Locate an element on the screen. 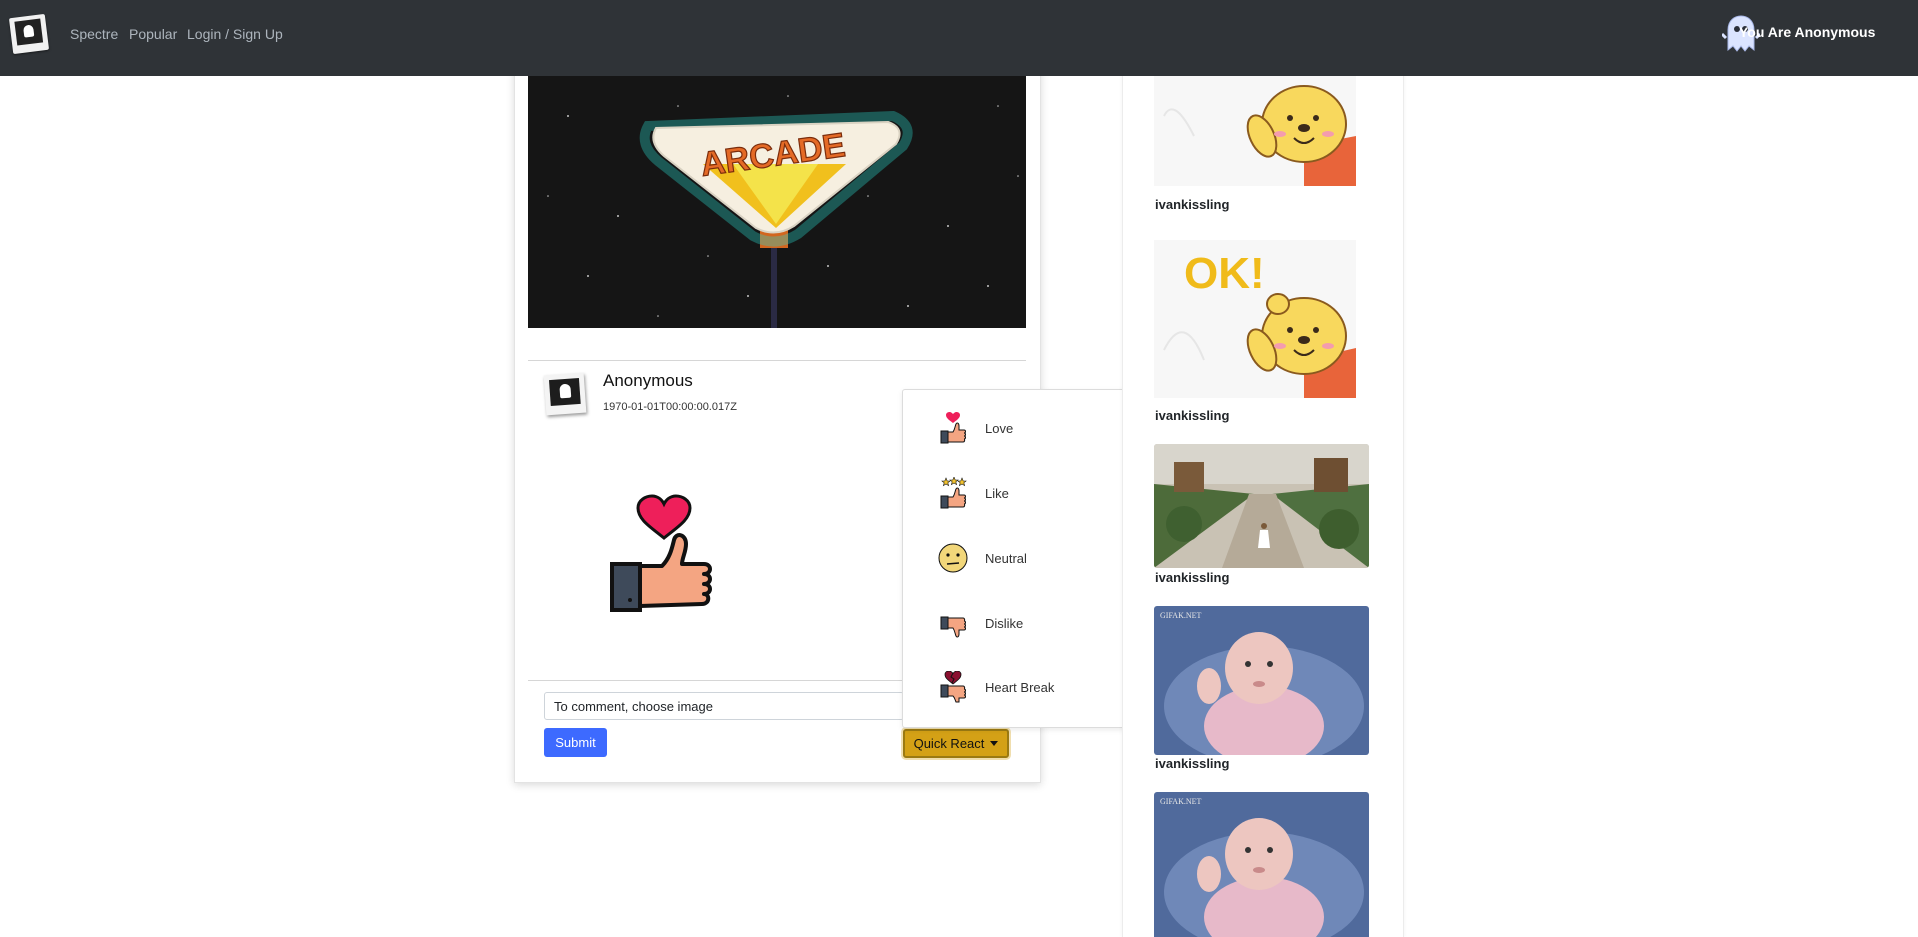 The image size is (1918, 937). reaction-label: Neutral is located at coordinates (1006, 558).